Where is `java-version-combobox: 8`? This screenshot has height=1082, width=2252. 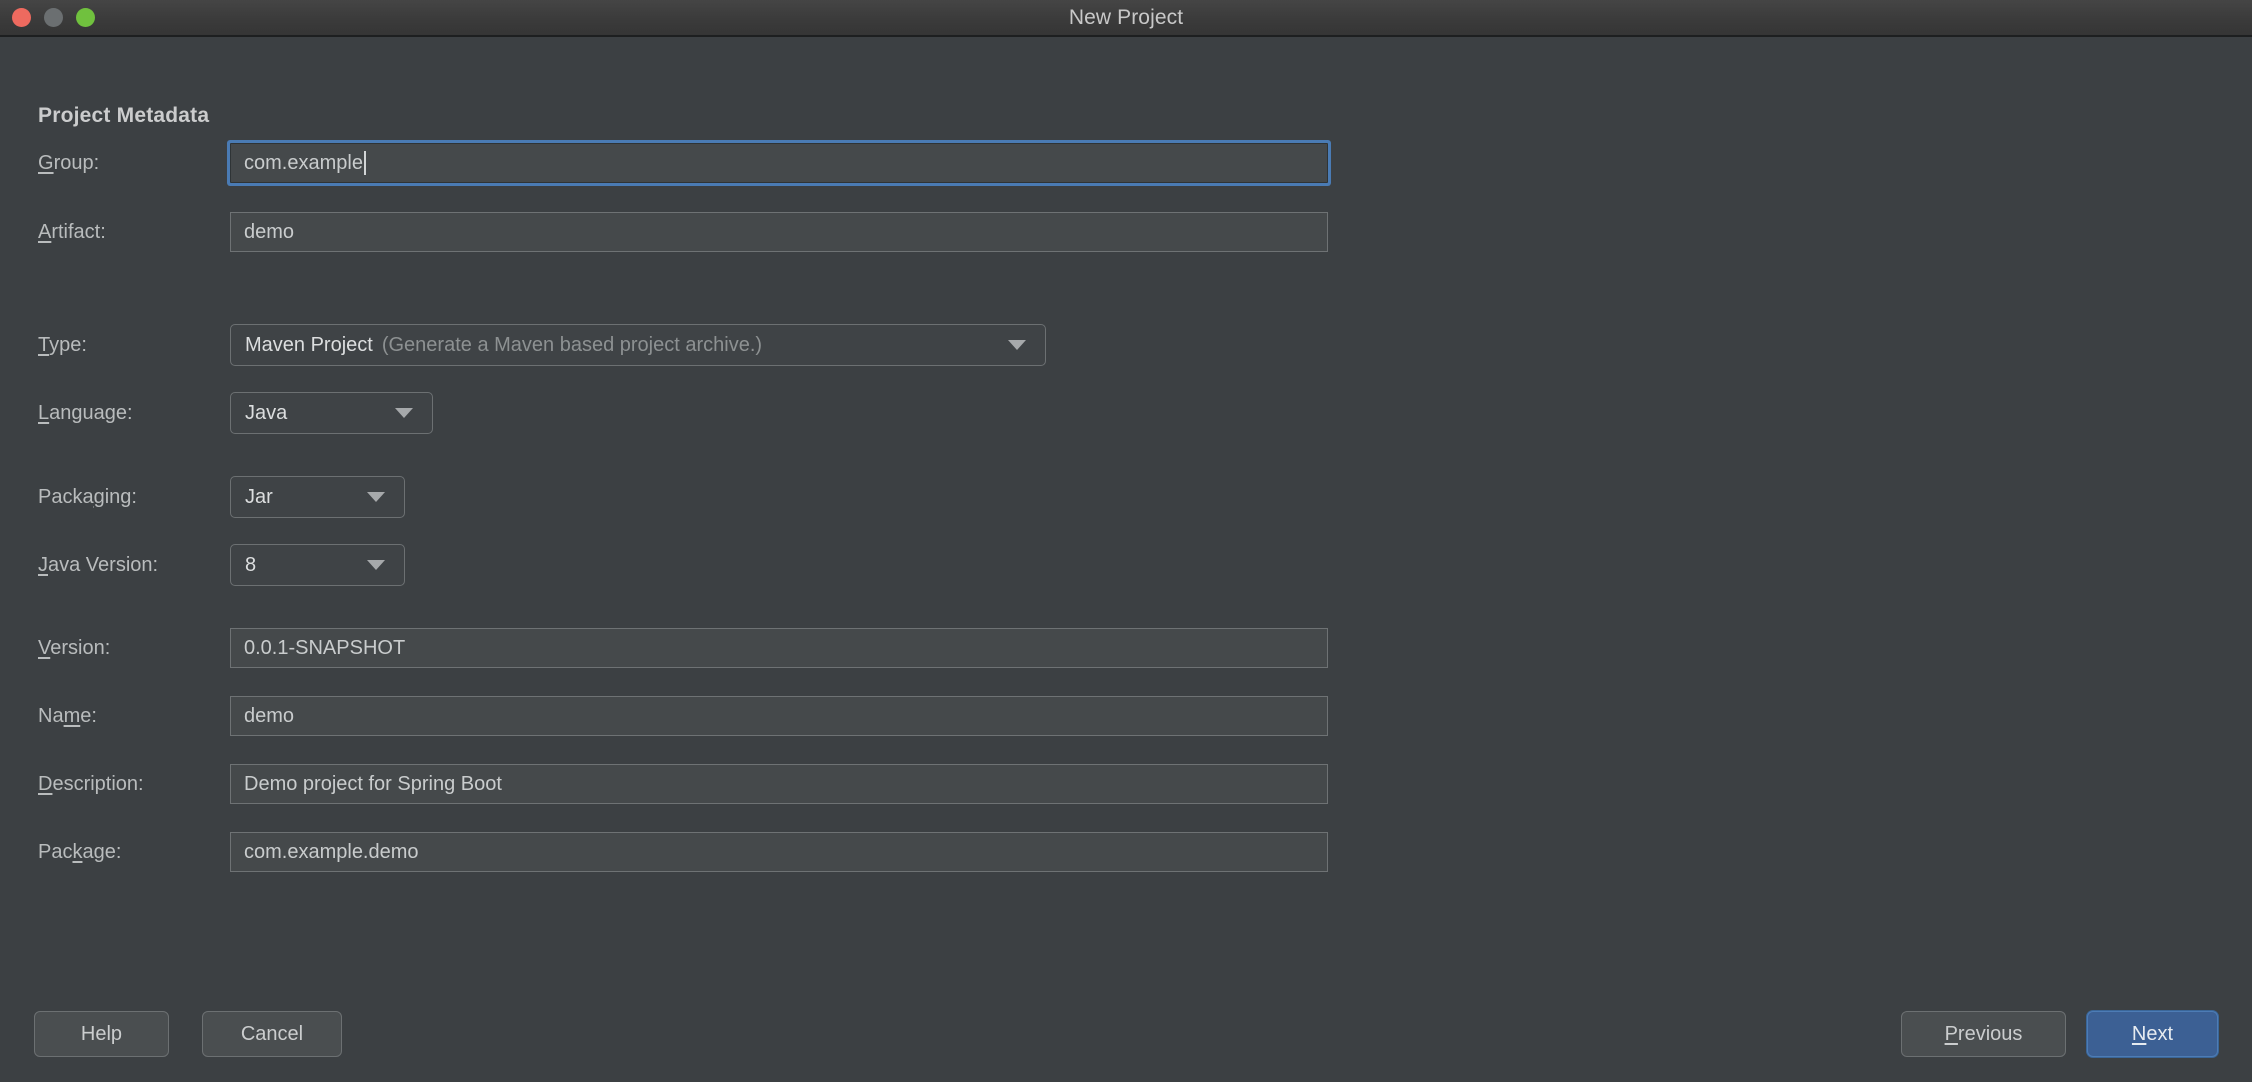
java-version-combobox: 8 is located at coordinates (317, 565).